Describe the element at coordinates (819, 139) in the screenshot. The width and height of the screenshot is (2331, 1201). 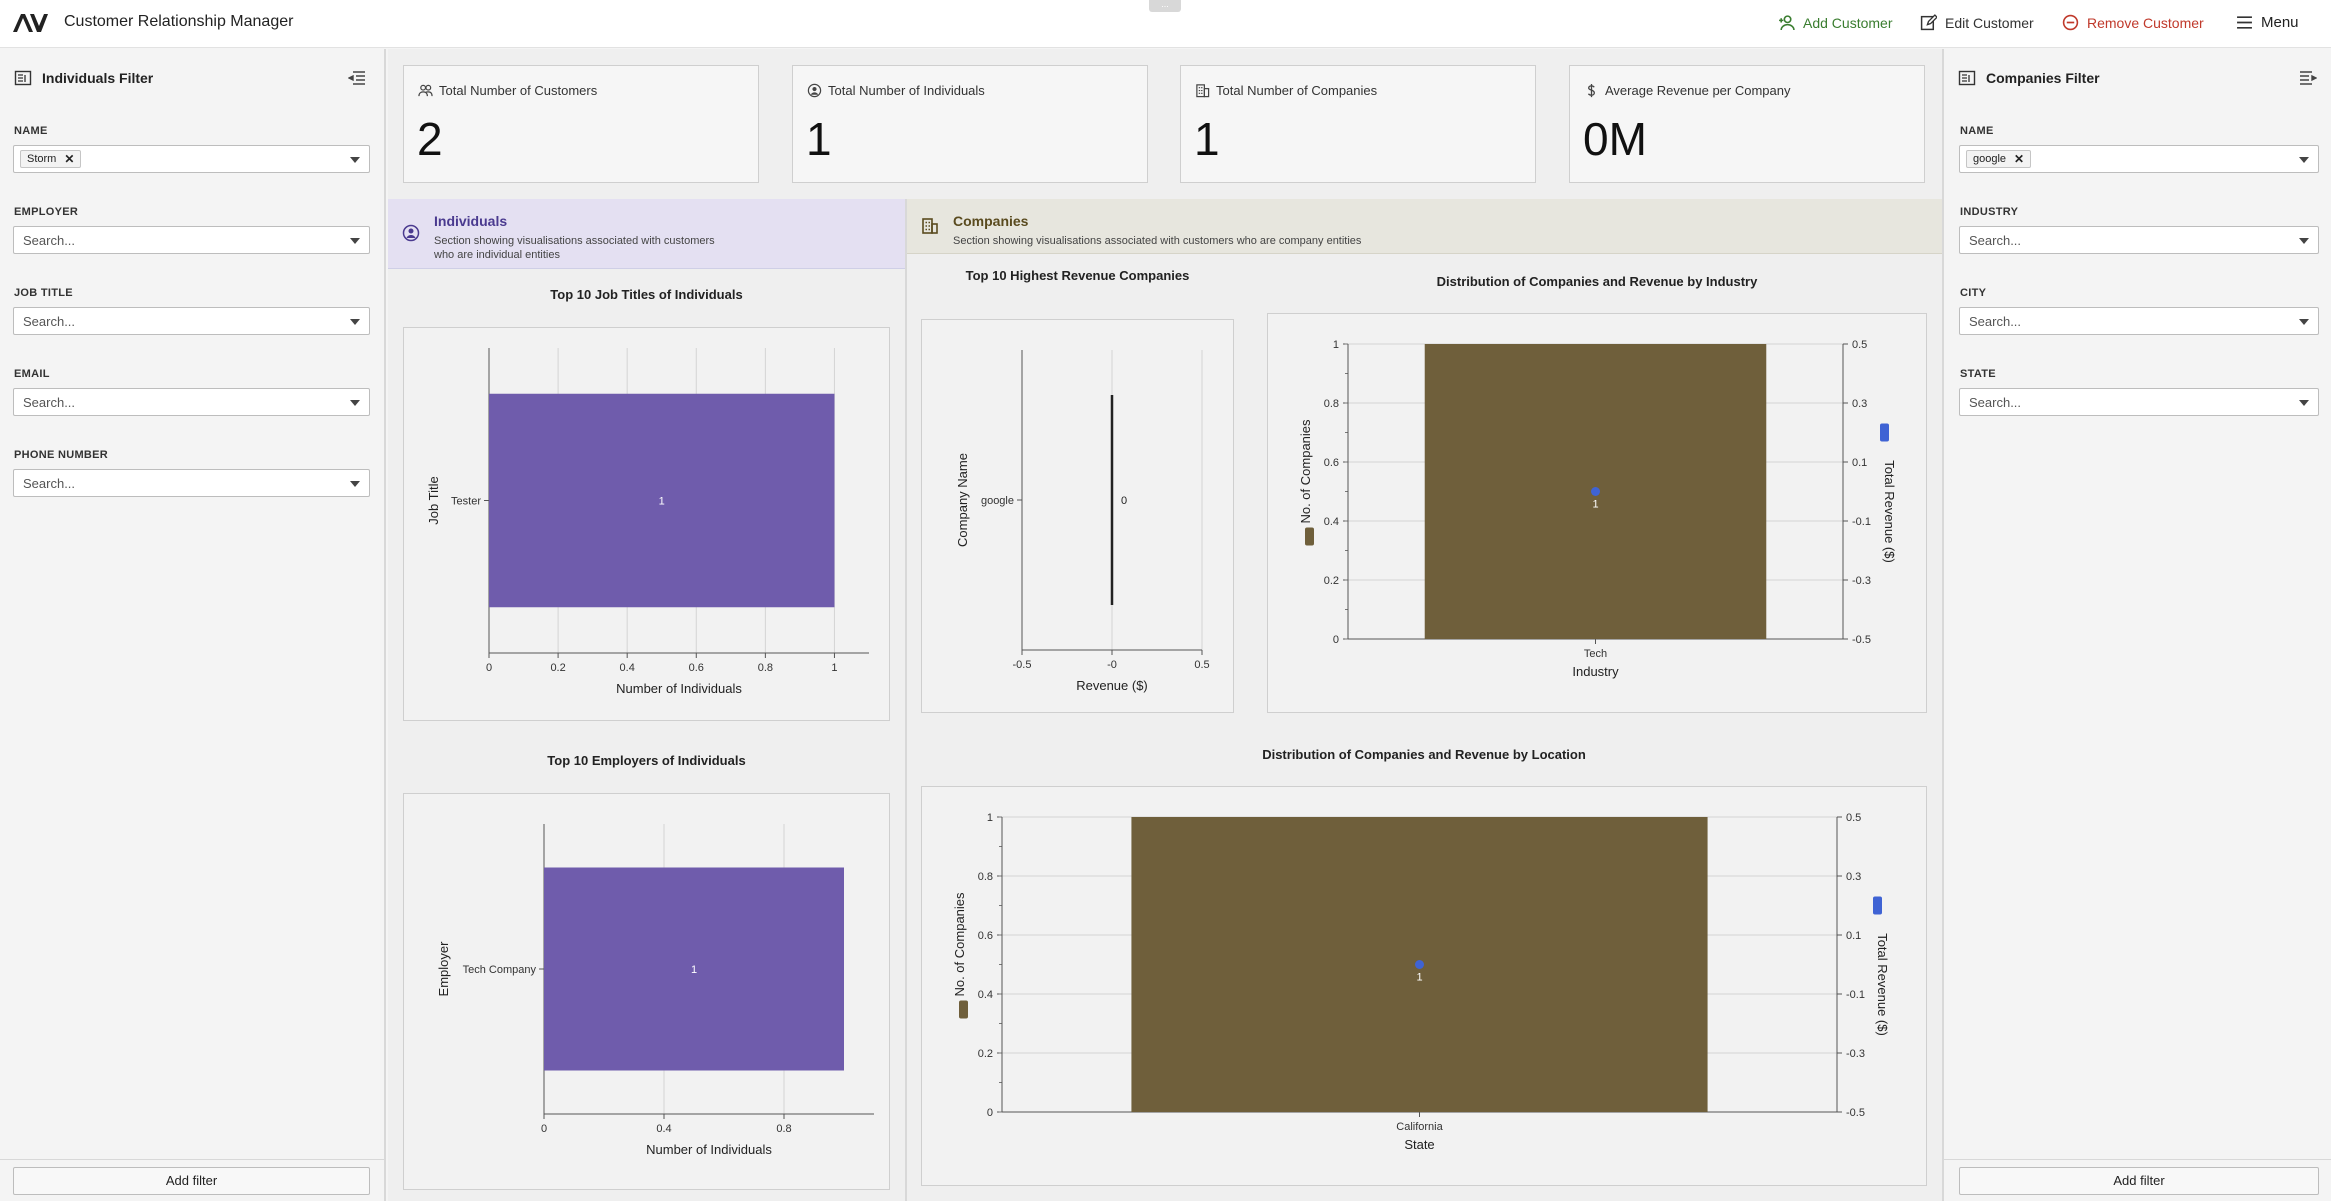
I see `kpi-value: 1` at that location.